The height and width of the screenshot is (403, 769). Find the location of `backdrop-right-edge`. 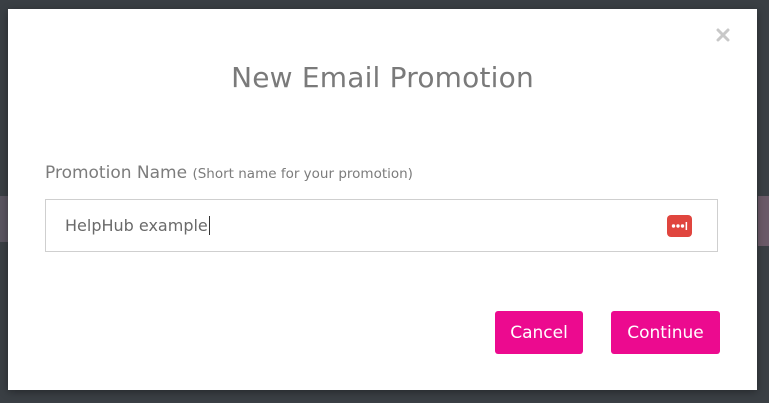

backdrop-right-edge is located at coordinates (763, 221).